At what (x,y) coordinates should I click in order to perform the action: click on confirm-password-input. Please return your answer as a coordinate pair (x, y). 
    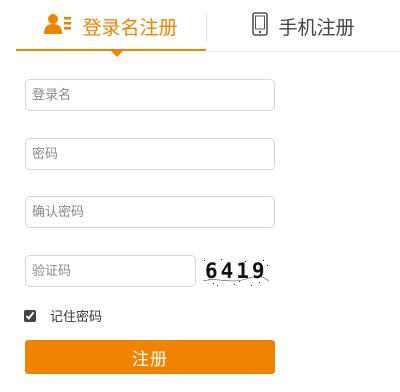
    Looking at the image, I should click on (150, 212).